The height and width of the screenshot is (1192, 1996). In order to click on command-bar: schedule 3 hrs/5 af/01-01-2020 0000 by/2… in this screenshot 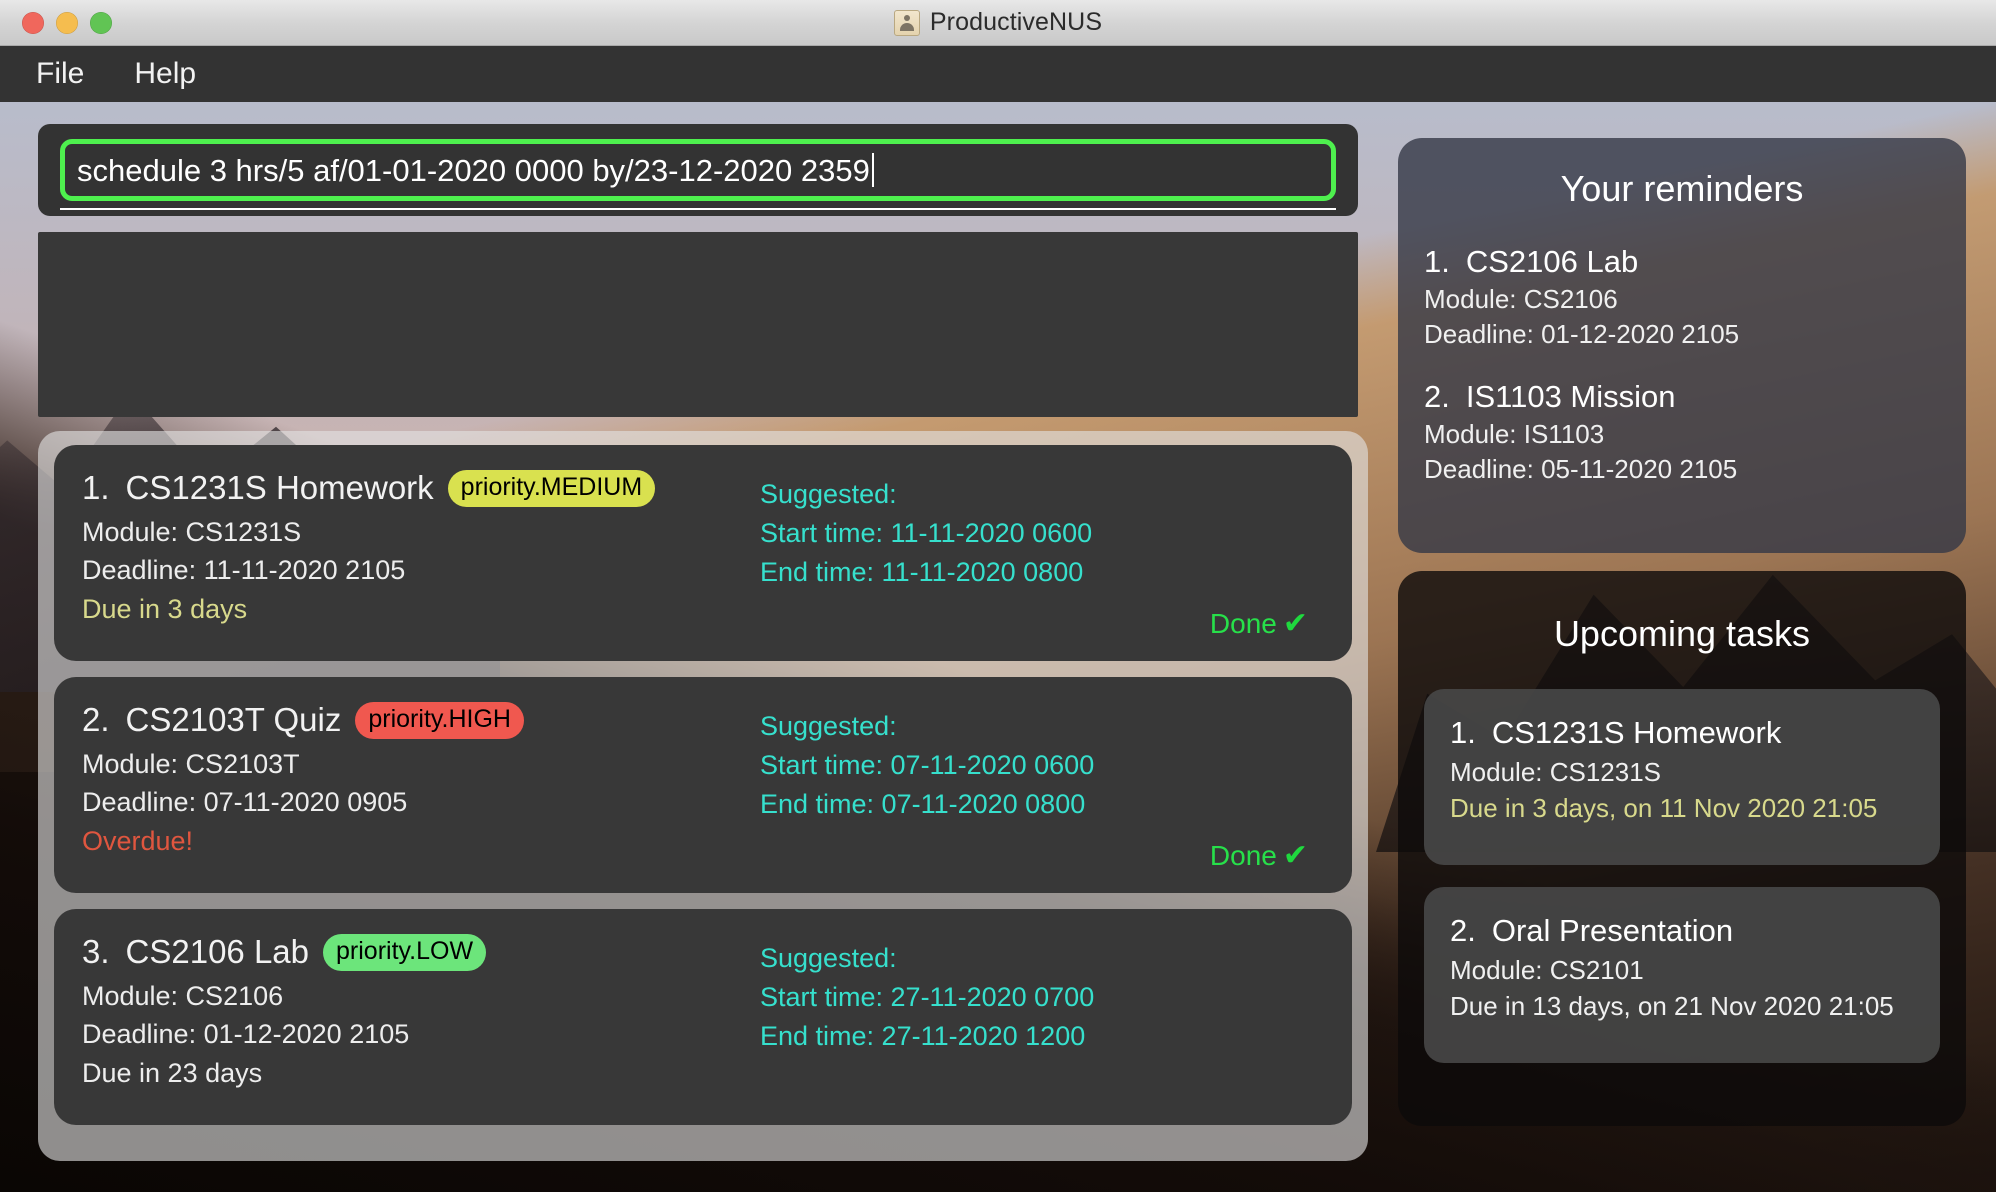, I will do `click(698, 170)`.